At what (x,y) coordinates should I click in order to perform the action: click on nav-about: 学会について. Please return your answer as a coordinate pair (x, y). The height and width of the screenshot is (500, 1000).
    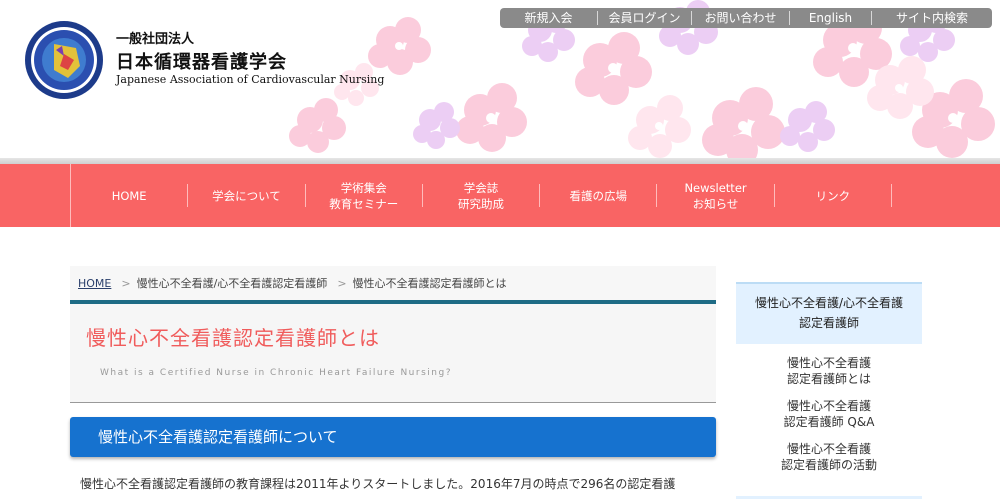
    Looking at the image, I should click on (247, 195).